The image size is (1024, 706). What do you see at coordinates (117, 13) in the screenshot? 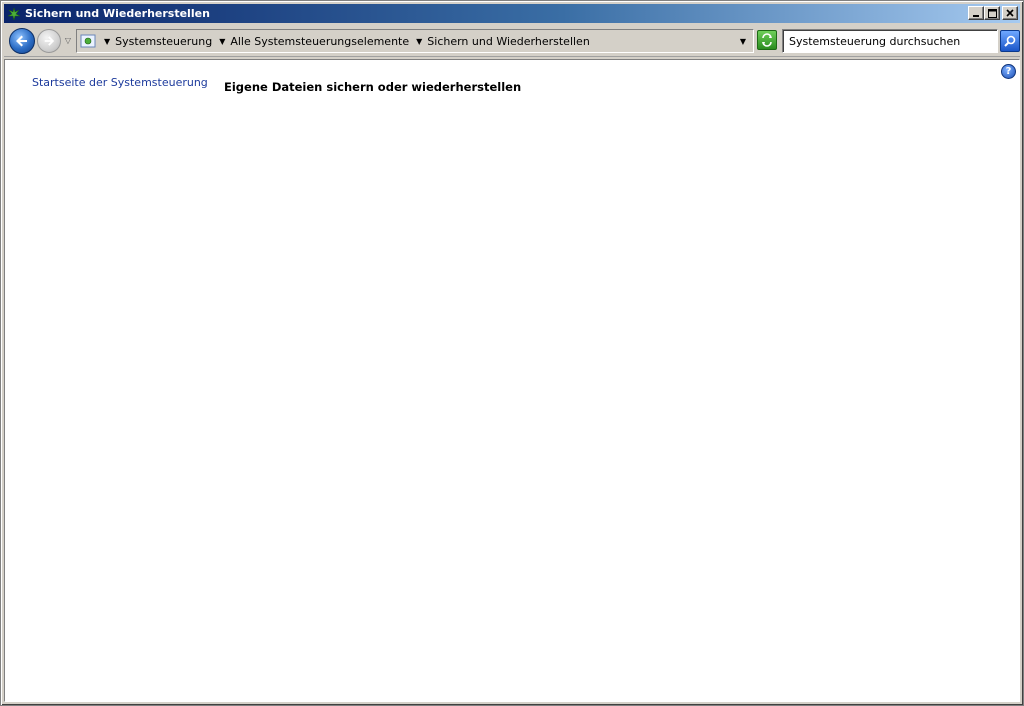
I see `window-title: Sichern und Wiederherstellen` at bounding box center [117, 13].